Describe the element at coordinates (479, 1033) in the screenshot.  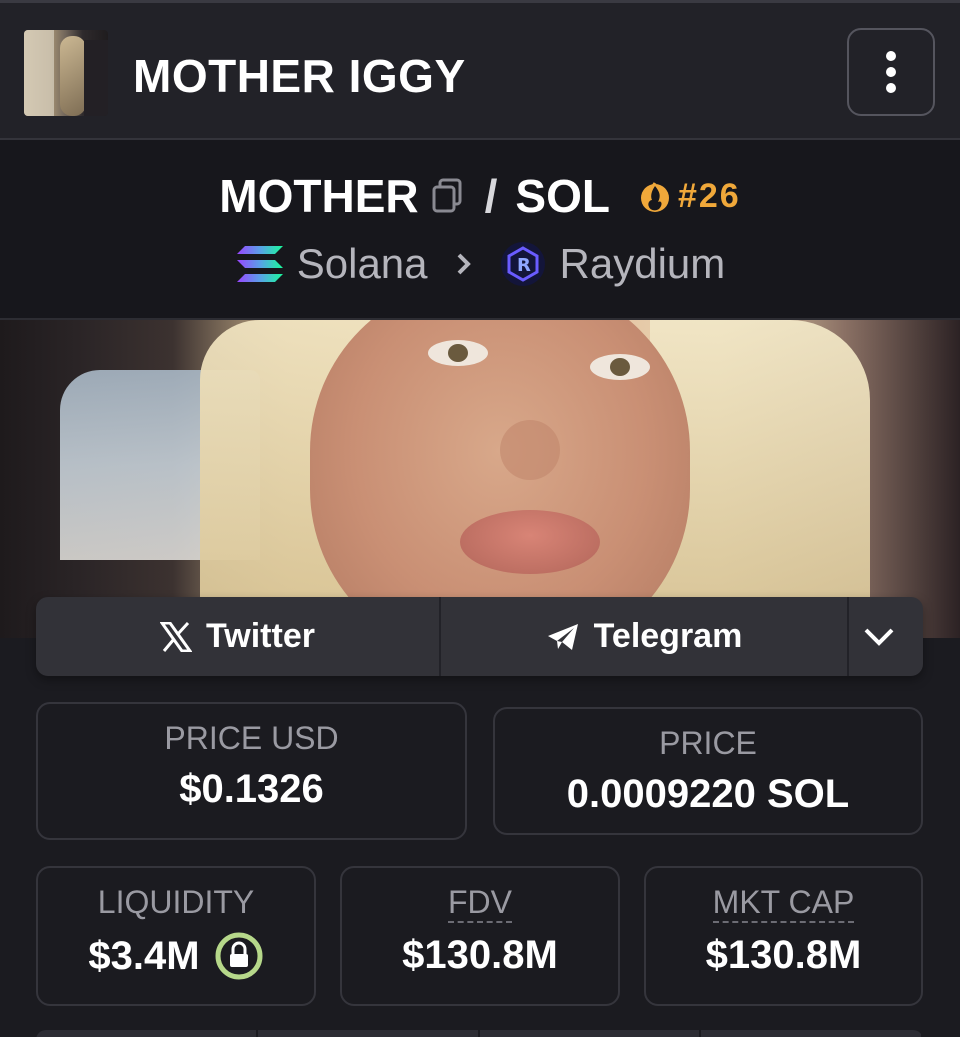
I see `next-stats-row` at that location.